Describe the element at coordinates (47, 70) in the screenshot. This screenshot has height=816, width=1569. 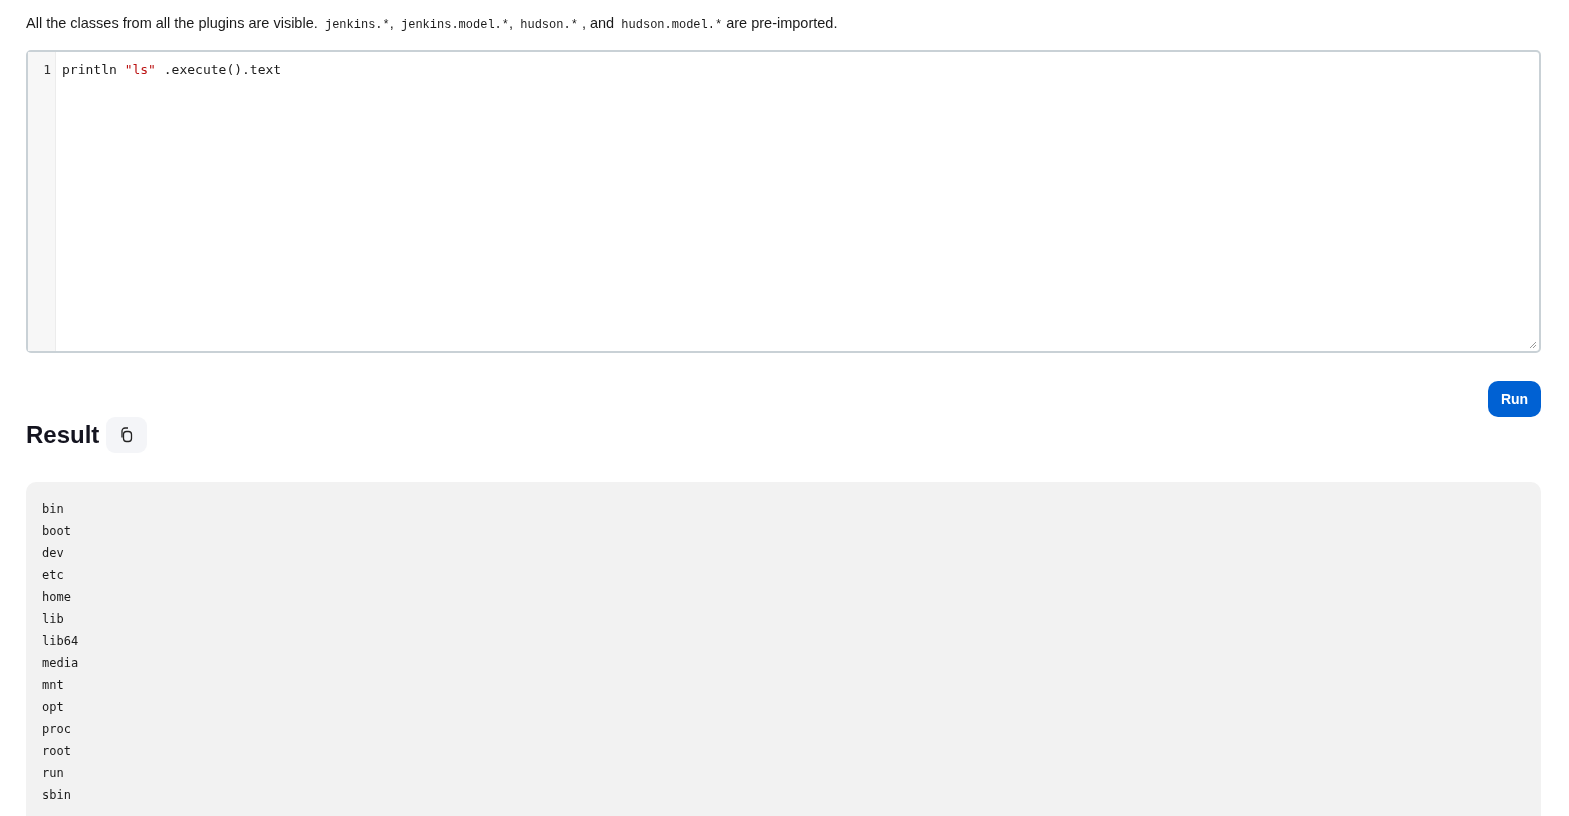
I see `line-number: 1` at that location.